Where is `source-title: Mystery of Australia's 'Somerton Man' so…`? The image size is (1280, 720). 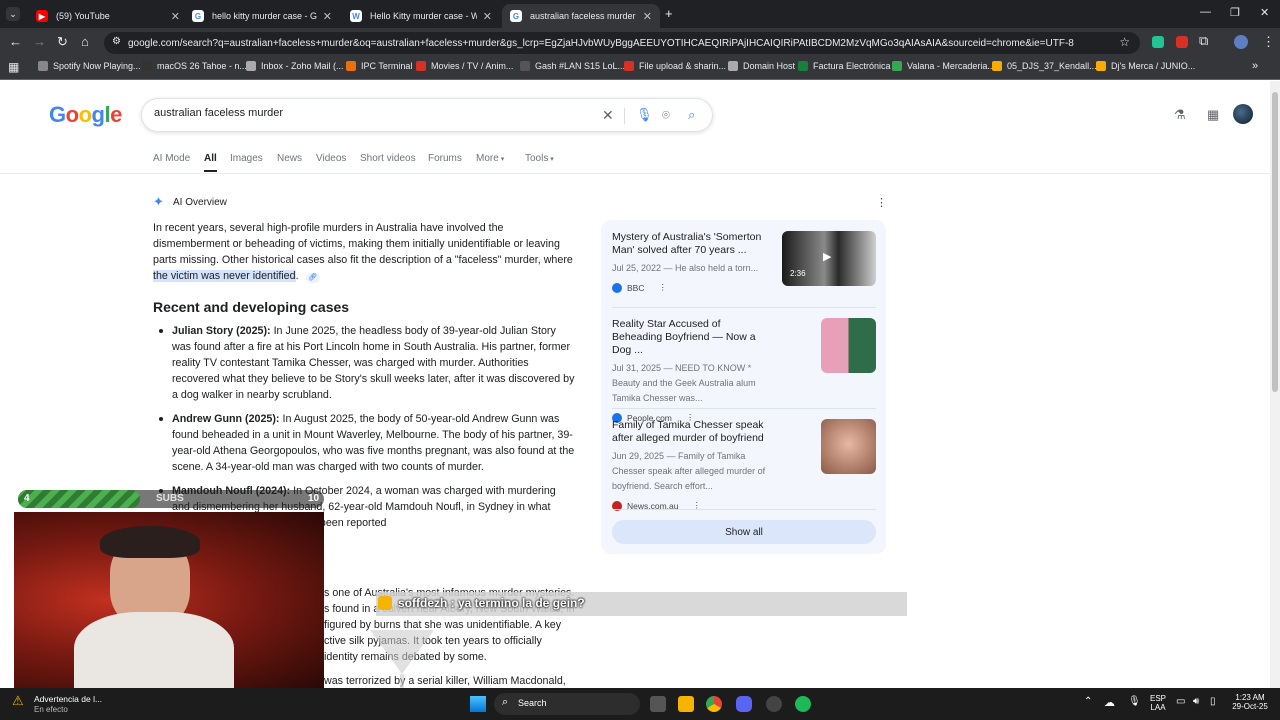 source-title: Mystery of Australia's 'Somerton Man' so… is located at coordinates (692, 244).